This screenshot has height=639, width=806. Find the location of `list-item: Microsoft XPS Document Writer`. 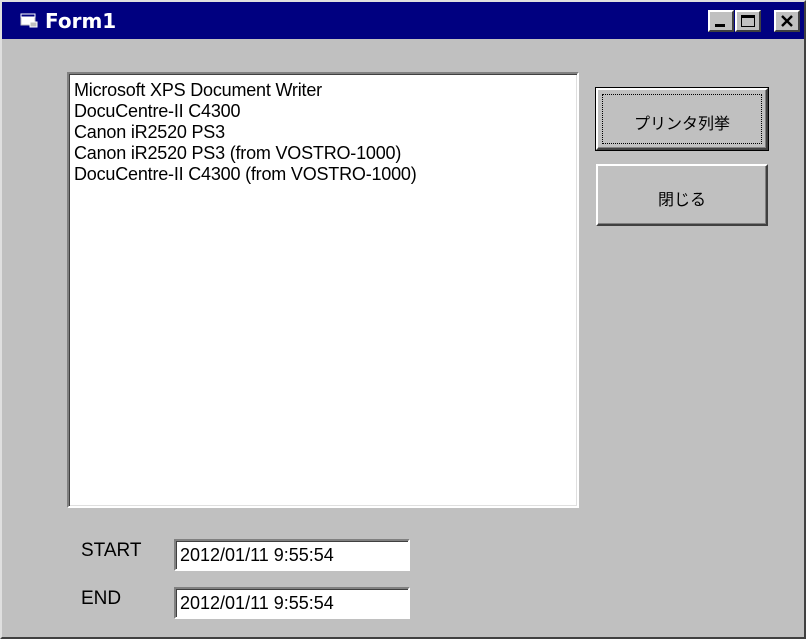

list-item: Microsoft XPS Document Writer is located at coordinates (245, 90).